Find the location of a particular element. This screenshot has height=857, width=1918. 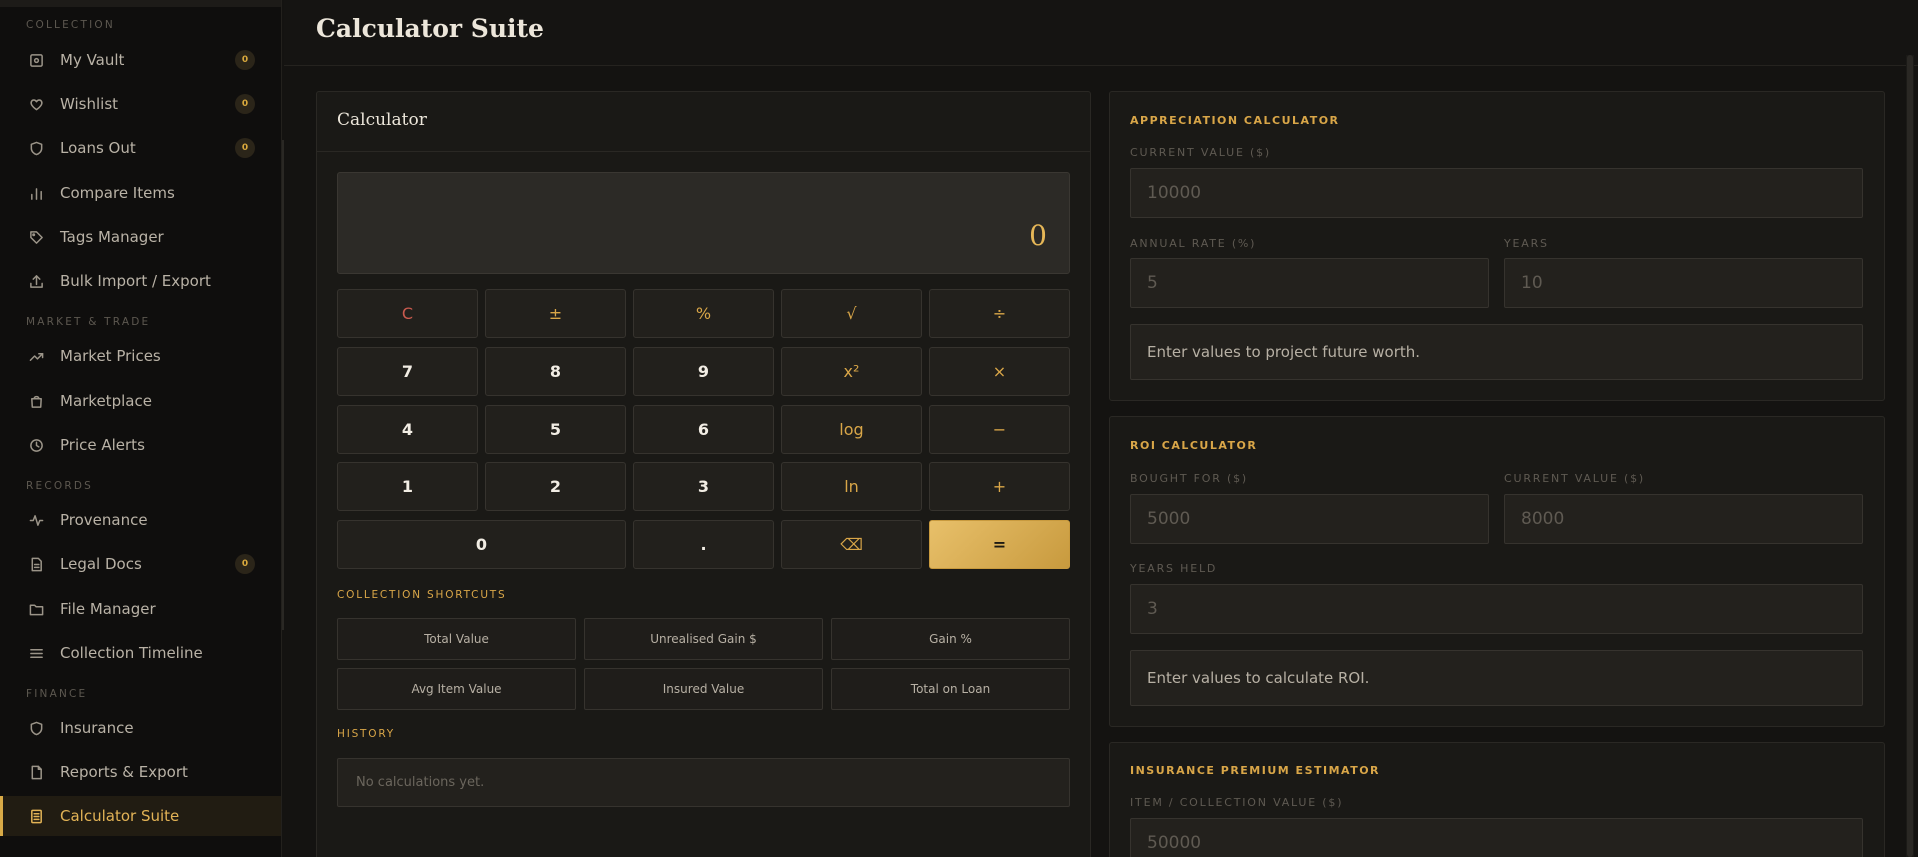

shortcut-insured-value: Insured Value is located at coordinates (703, 689).